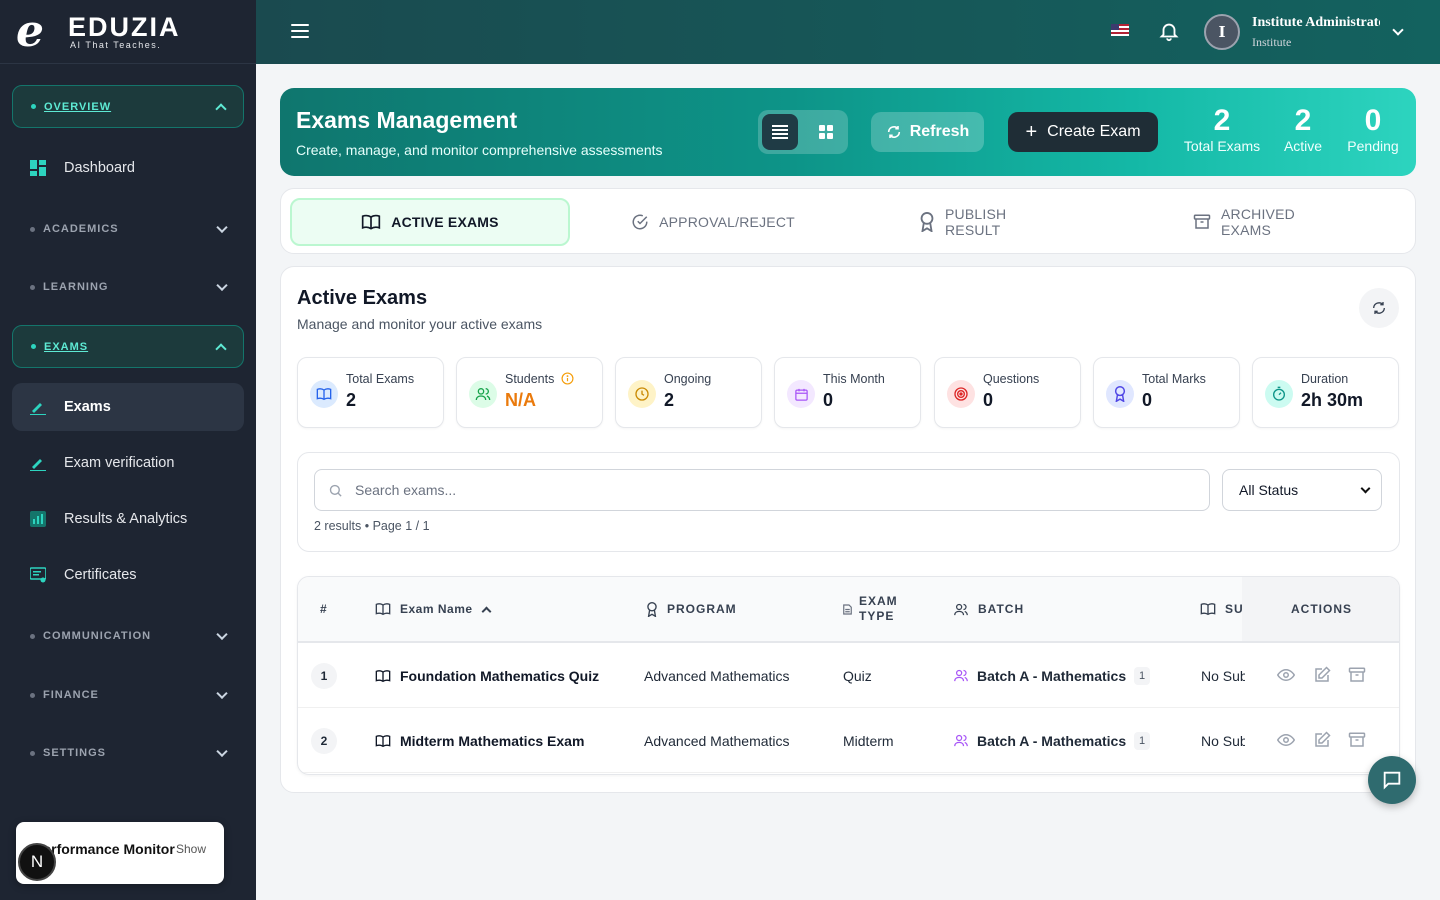  I want to click on hamburger-menu-icon, so click(300, 31).